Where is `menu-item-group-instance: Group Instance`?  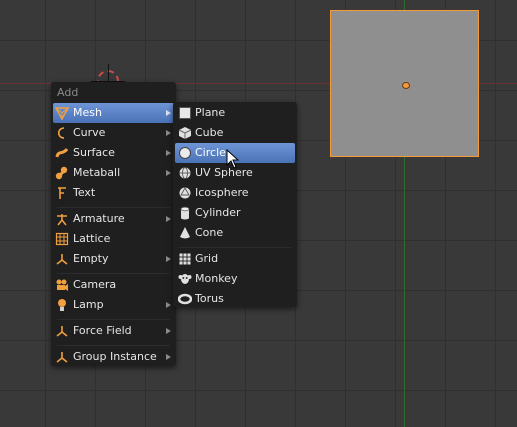
menu-item-group-instance: Group Instance is located at coordinates (113, 357).